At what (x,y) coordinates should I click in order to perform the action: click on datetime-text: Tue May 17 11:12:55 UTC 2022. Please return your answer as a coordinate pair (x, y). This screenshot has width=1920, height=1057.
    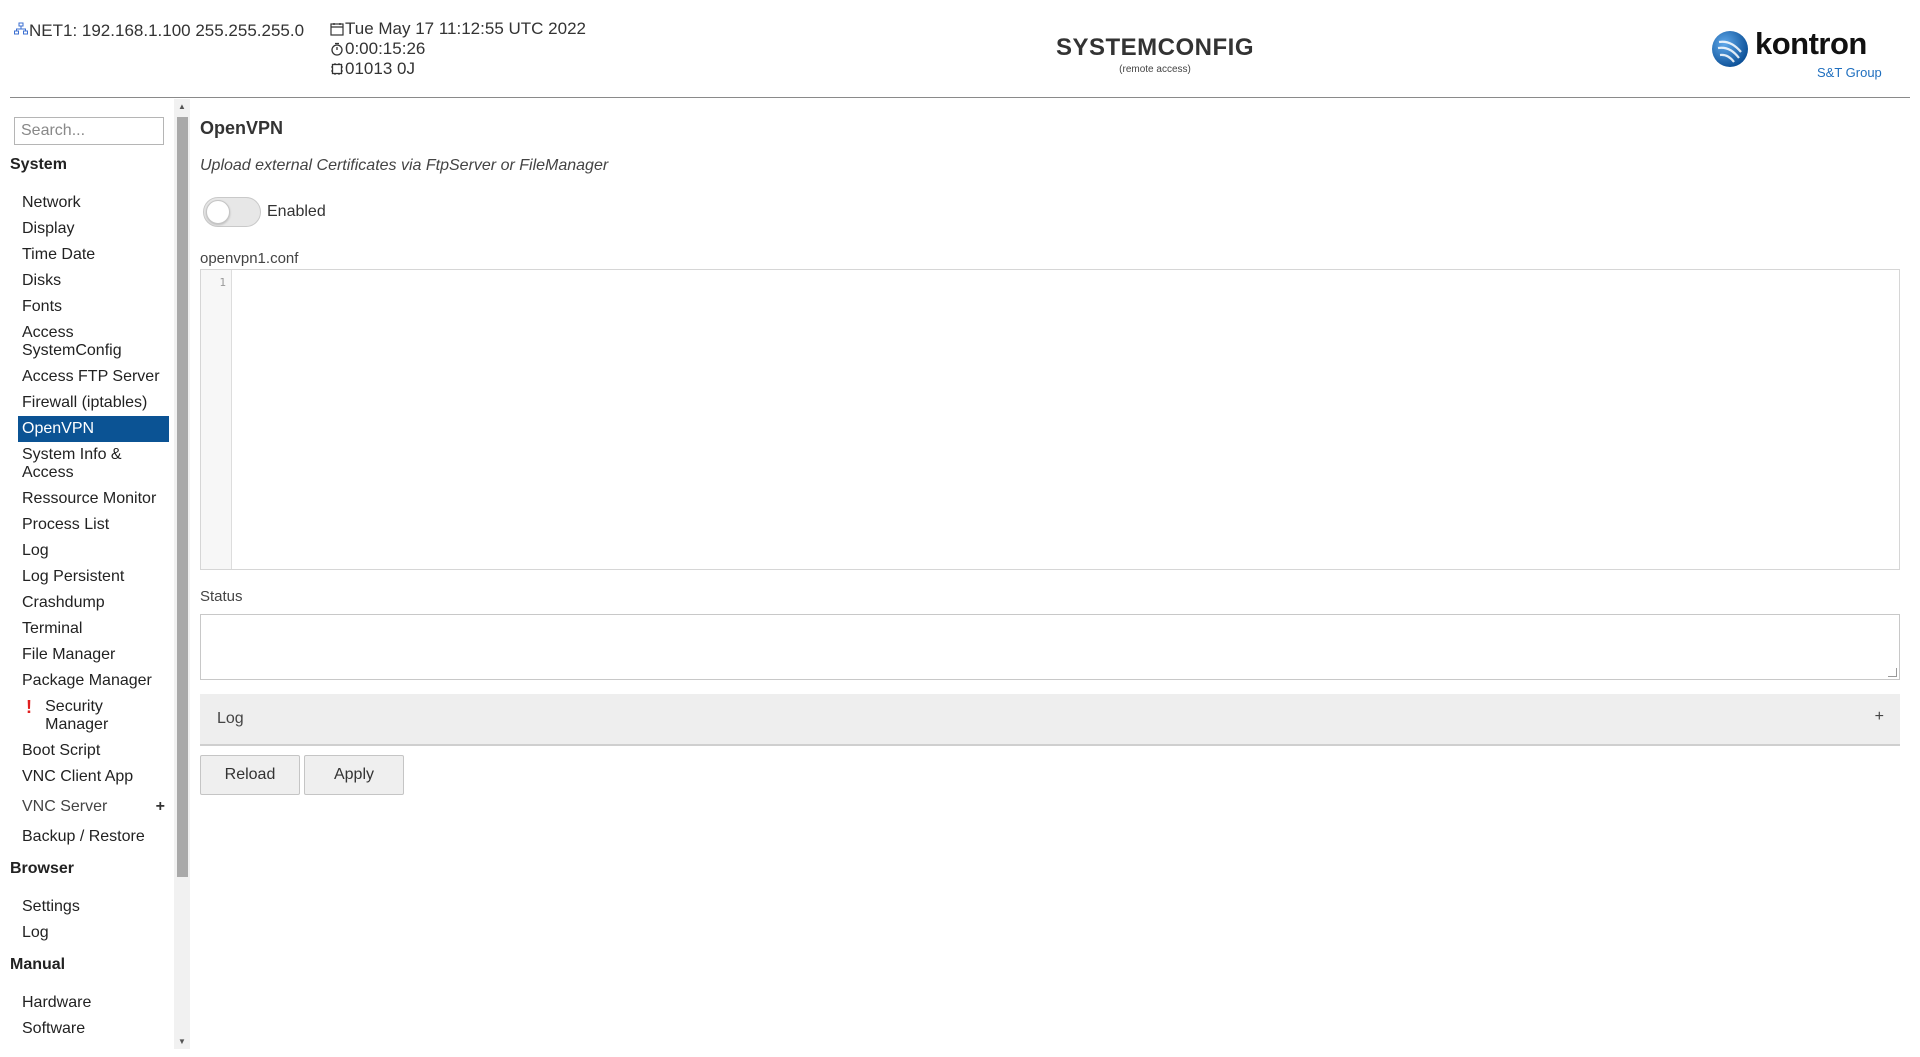
    Looking at the image, I should click on (465, 28).